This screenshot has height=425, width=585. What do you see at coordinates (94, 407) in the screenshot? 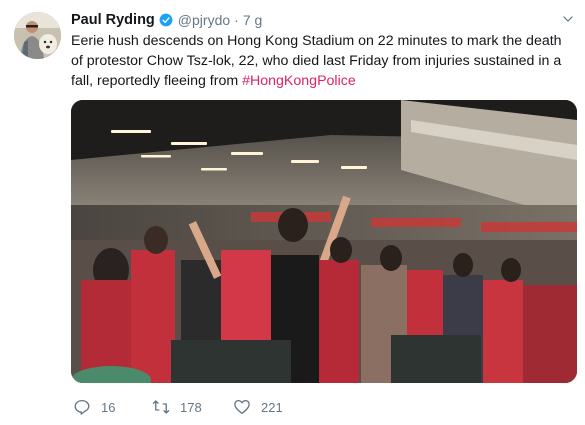
I see `reply-button: 16` at bounding box center [94, 407].